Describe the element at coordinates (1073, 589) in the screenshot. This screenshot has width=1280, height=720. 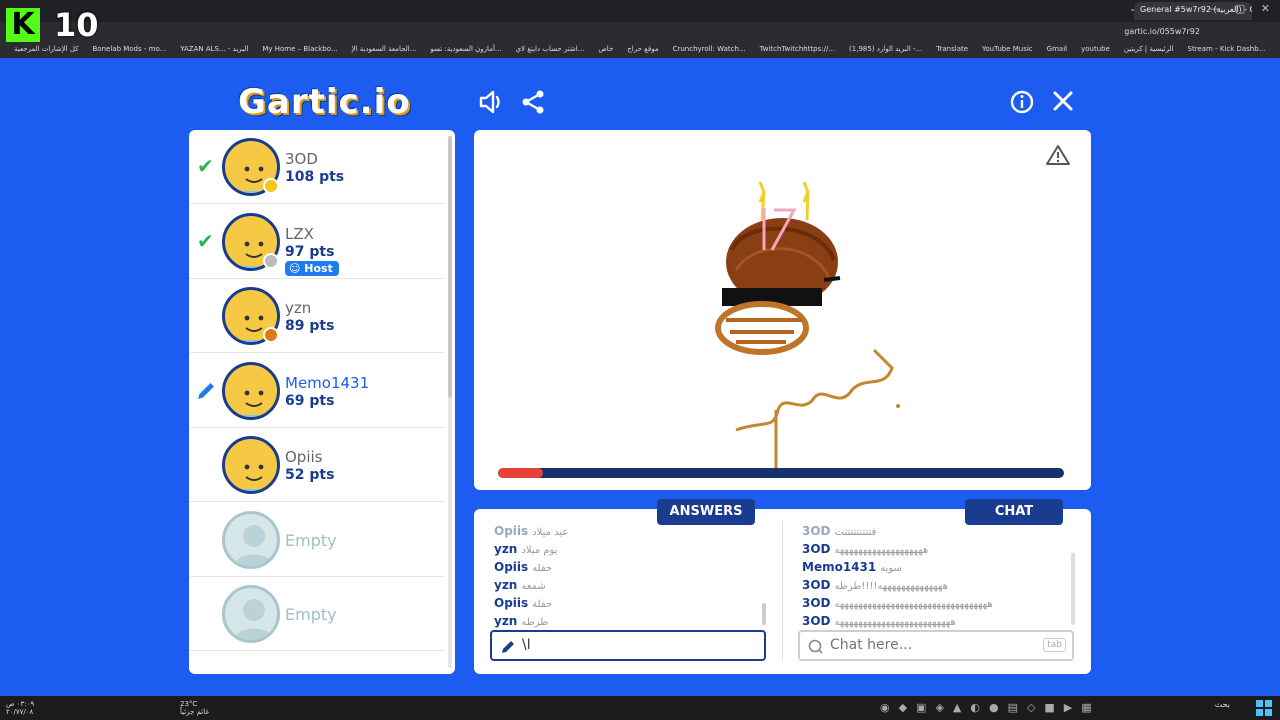
I see `chat-scrollbar` at that location.